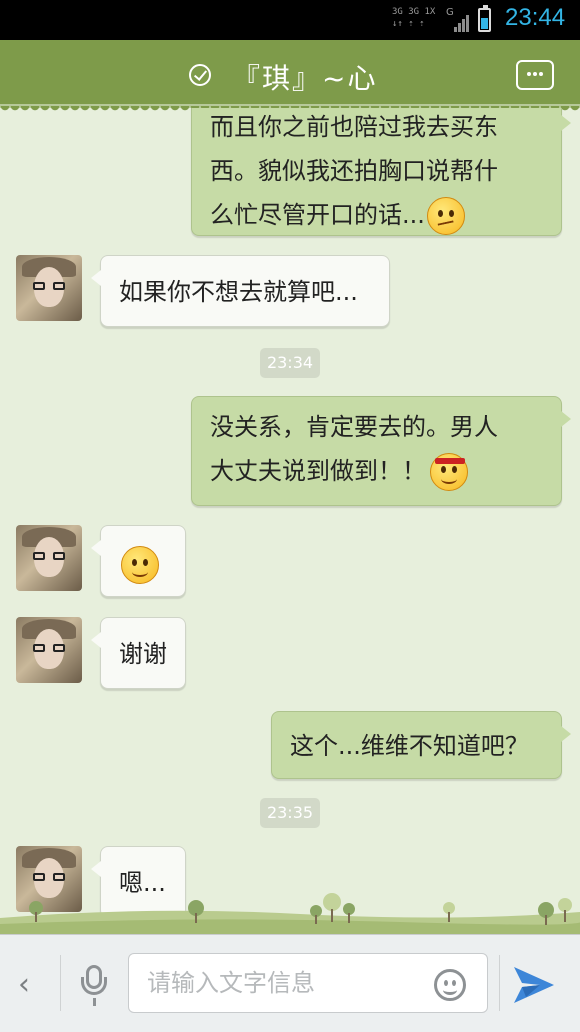 The image size is (580, 1032). Describe the element at coordinates (304, 77) in the screenshot. I see `contact-name-title: 『琪』~心` at that location.